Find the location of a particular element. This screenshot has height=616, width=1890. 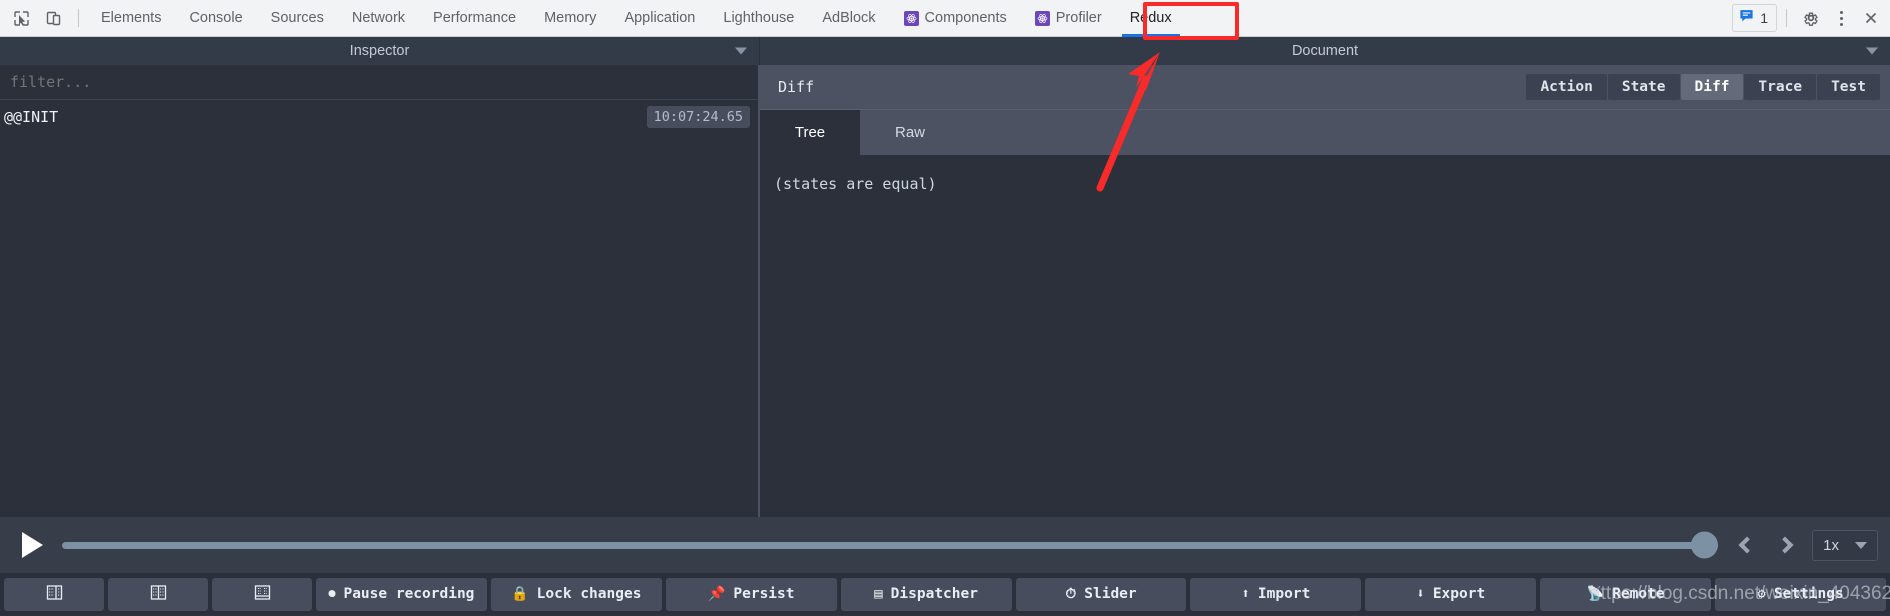

import-button: ⬆ Import is located at coordinates (1276, 594).